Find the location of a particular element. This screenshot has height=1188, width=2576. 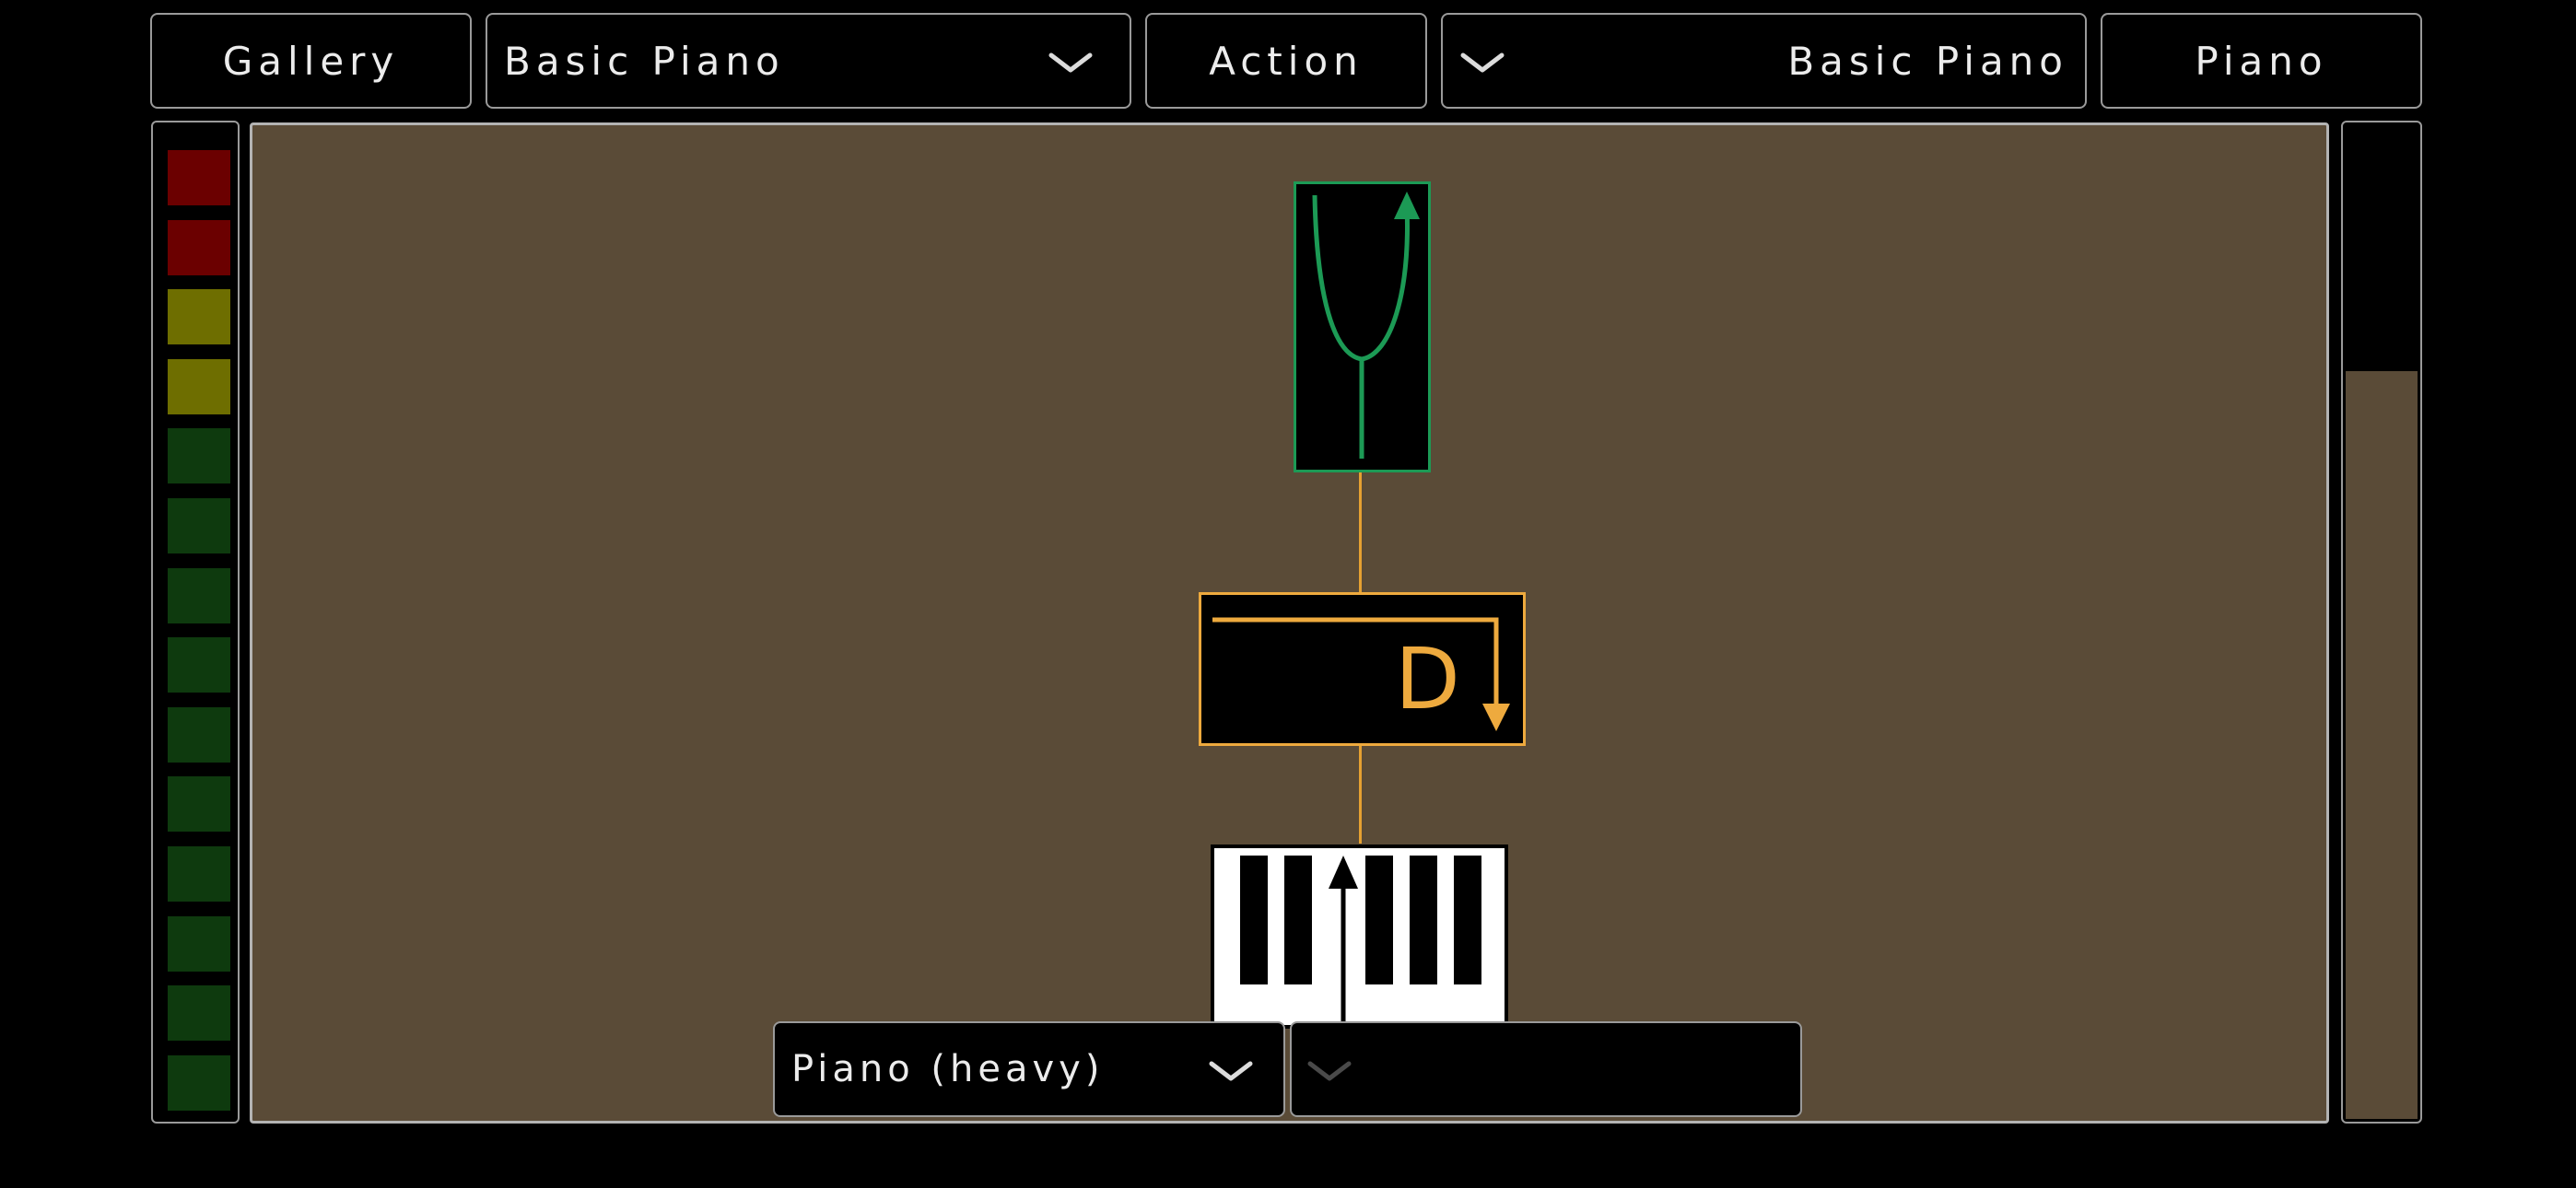

volume-slider is located at coordinates (2381, 622).